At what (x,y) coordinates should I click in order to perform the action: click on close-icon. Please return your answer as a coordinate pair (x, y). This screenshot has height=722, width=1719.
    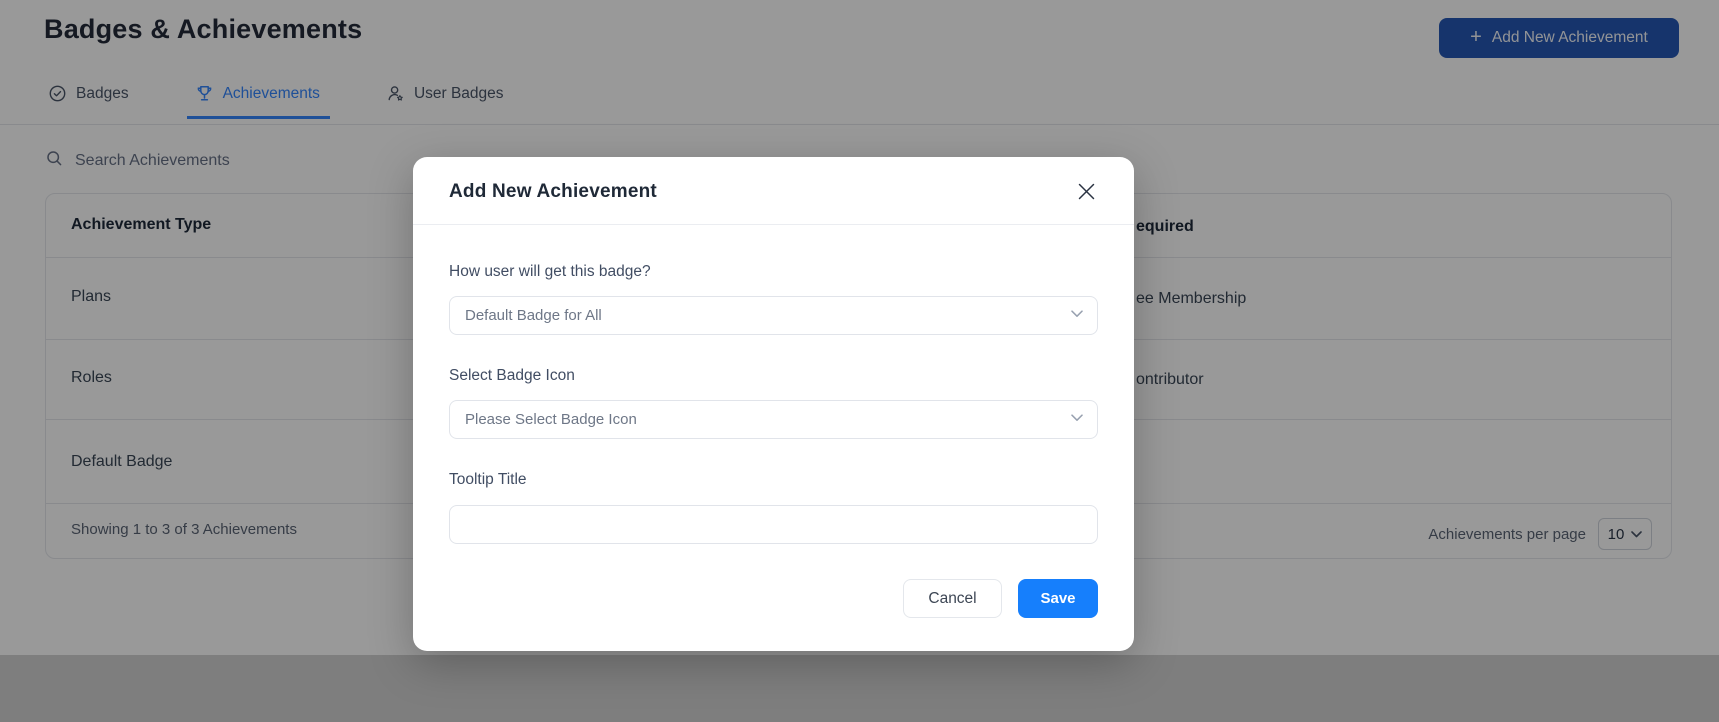
    Looking at the image, I should click on (1086, 191).